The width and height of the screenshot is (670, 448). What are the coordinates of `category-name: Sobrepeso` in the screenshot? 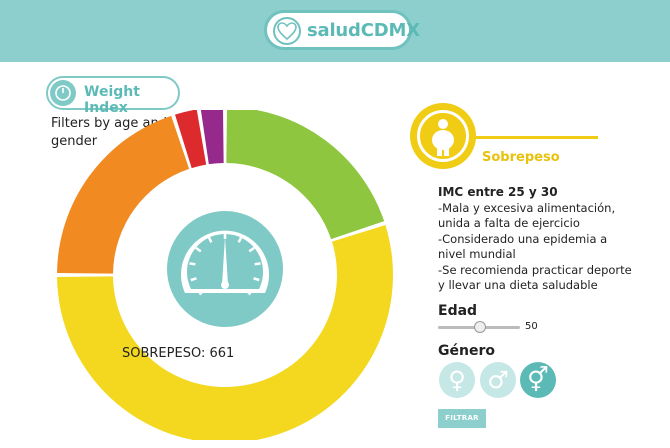 It's located at (521, 157).